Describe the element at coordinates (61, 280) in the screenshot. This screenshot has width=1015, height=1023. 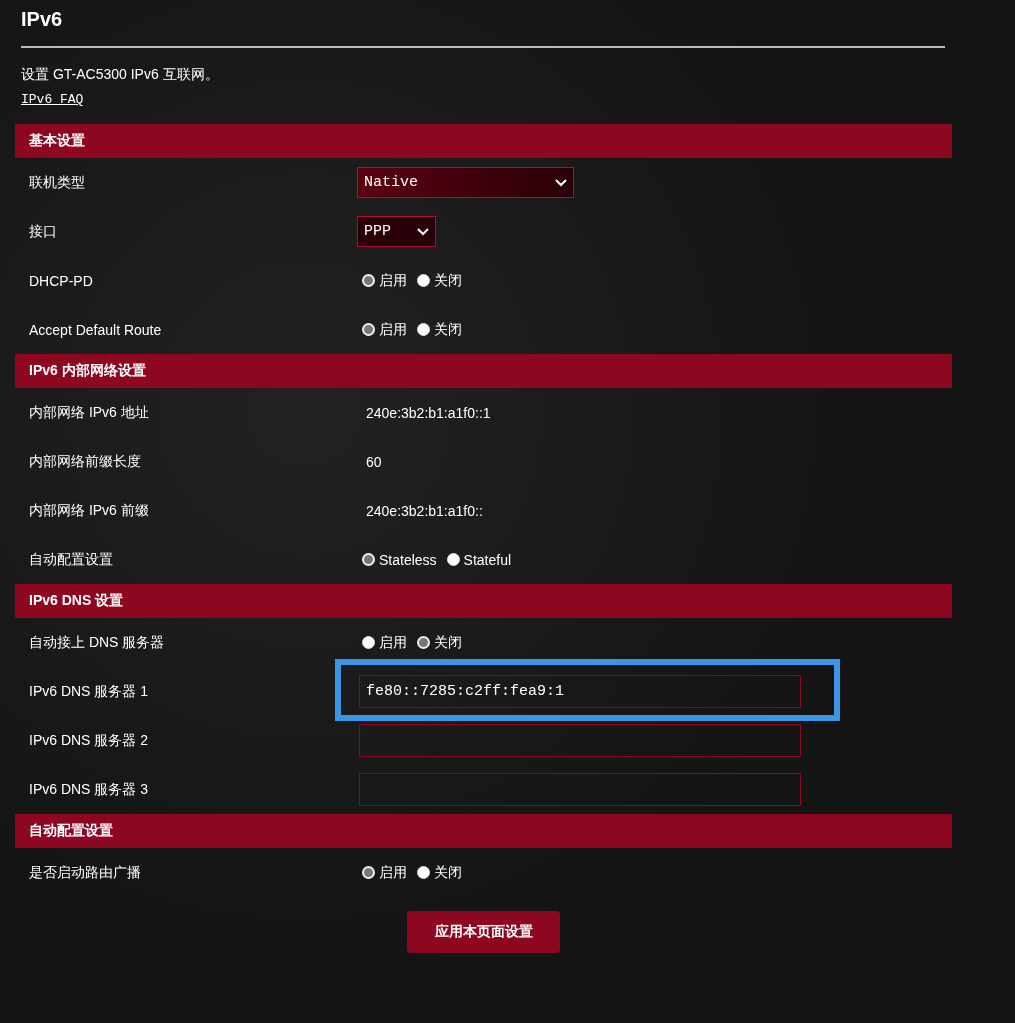
I see `field-label: DHCP-PD` at that location.